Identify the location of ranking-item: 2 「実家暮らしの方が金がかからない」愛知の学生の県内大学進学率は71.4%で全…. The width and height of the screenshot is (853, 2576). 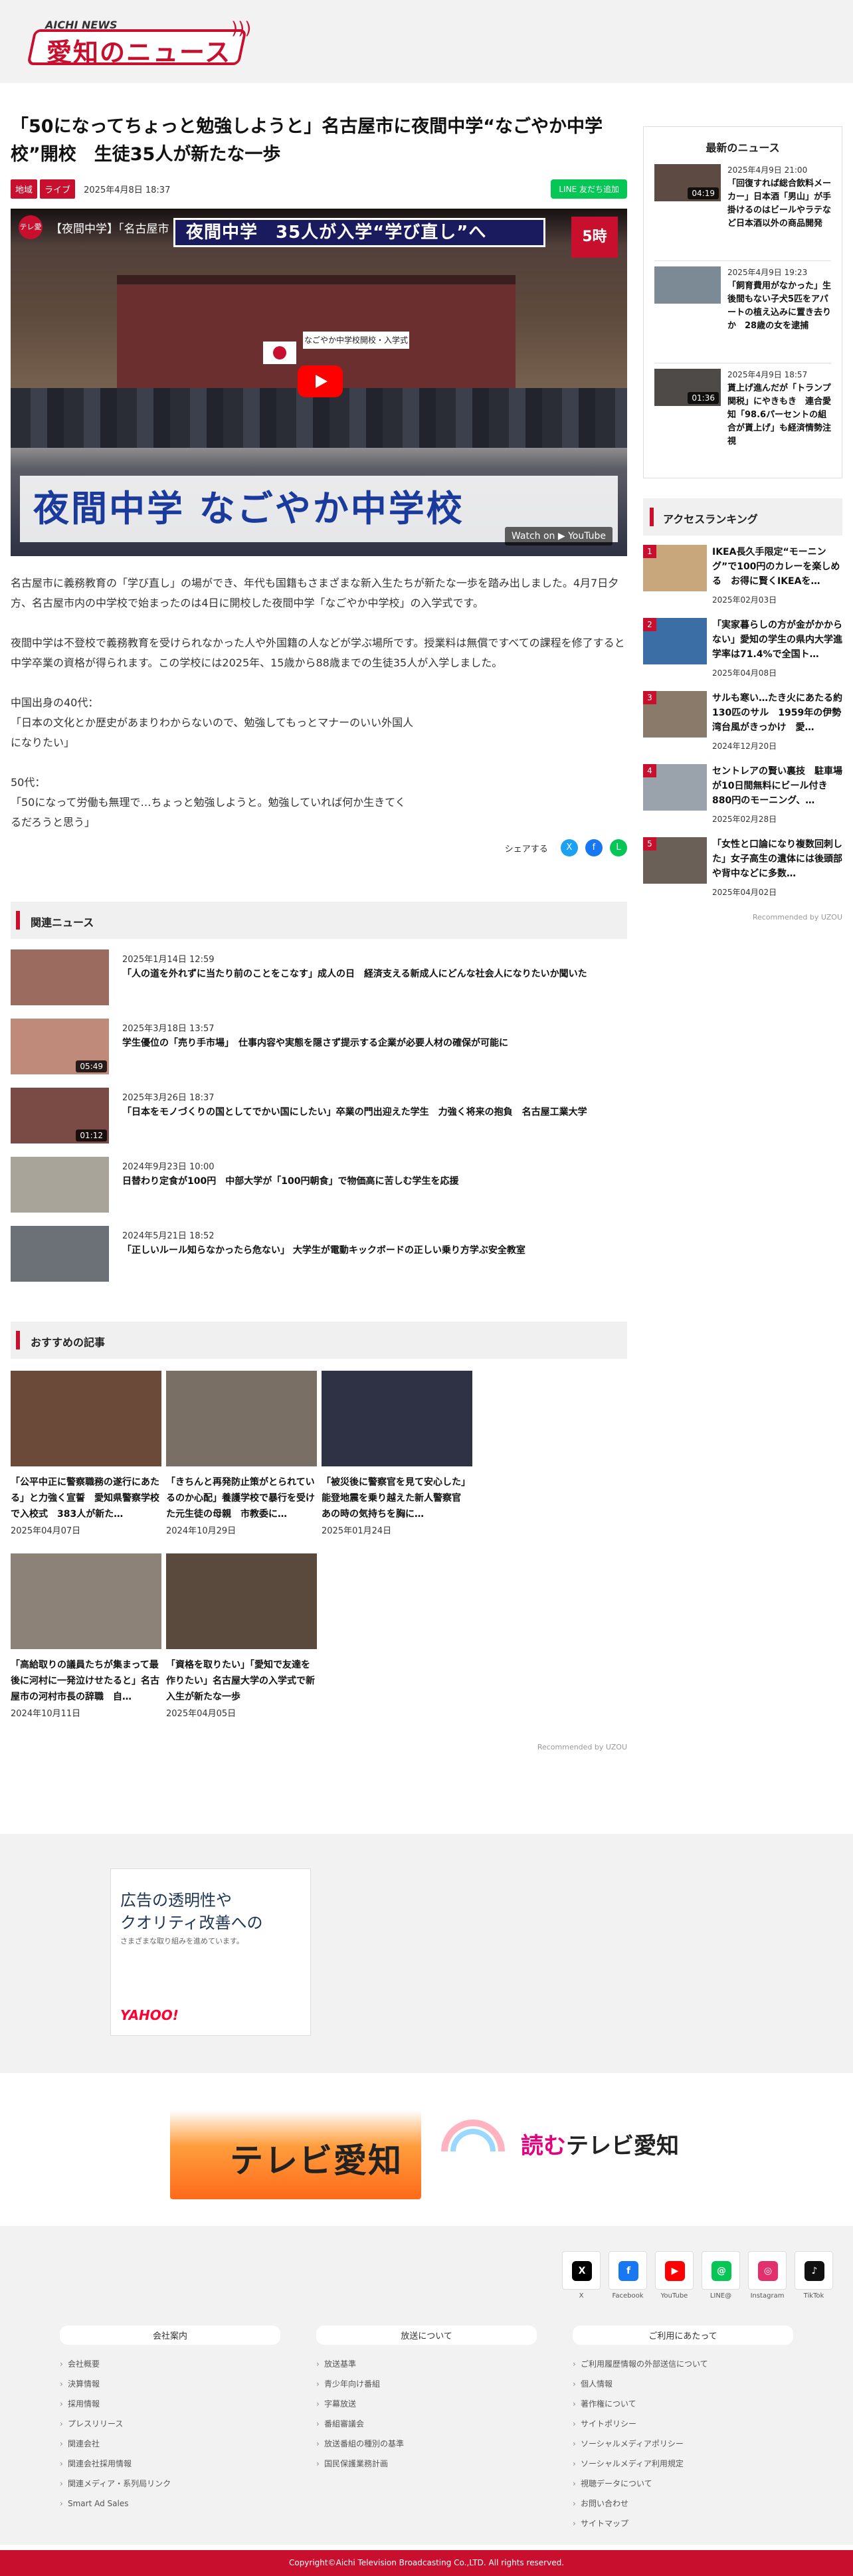
(743, 654).